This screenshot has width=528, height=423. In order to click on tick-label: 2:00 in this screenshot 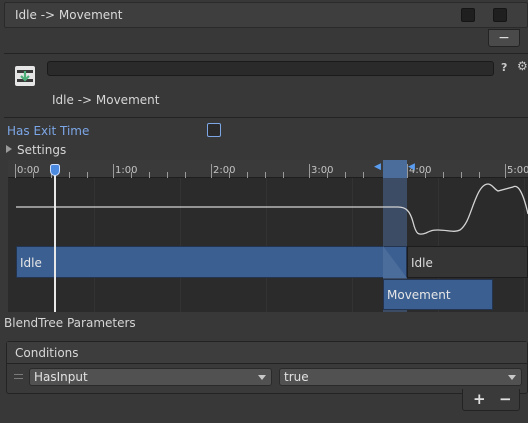, I will do `click(224, 170)`.